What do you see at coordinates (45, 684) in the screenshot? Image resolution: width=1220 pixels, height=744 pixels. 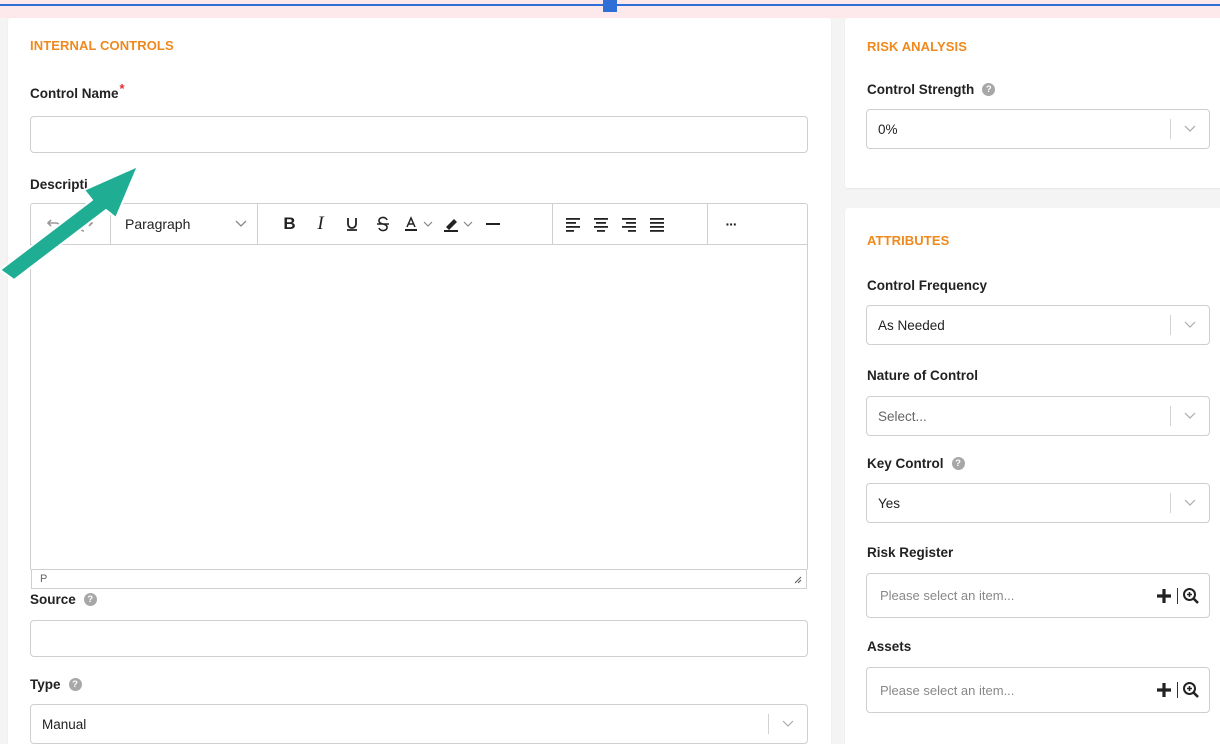 I see `type-label-text: Type` at bounding box center [45, 684].